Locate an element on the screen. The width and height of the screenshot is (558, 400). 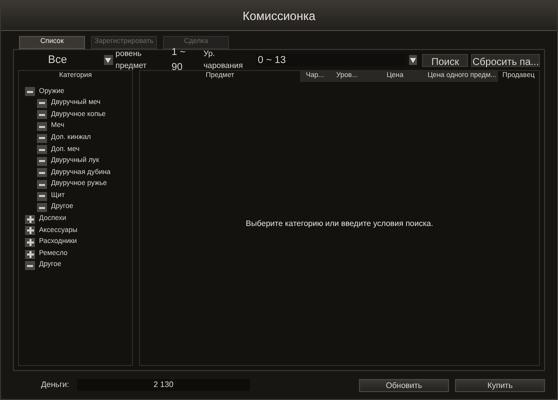
enchant-range-field: 0 ~ 13 is located at coordinates (331, 60).